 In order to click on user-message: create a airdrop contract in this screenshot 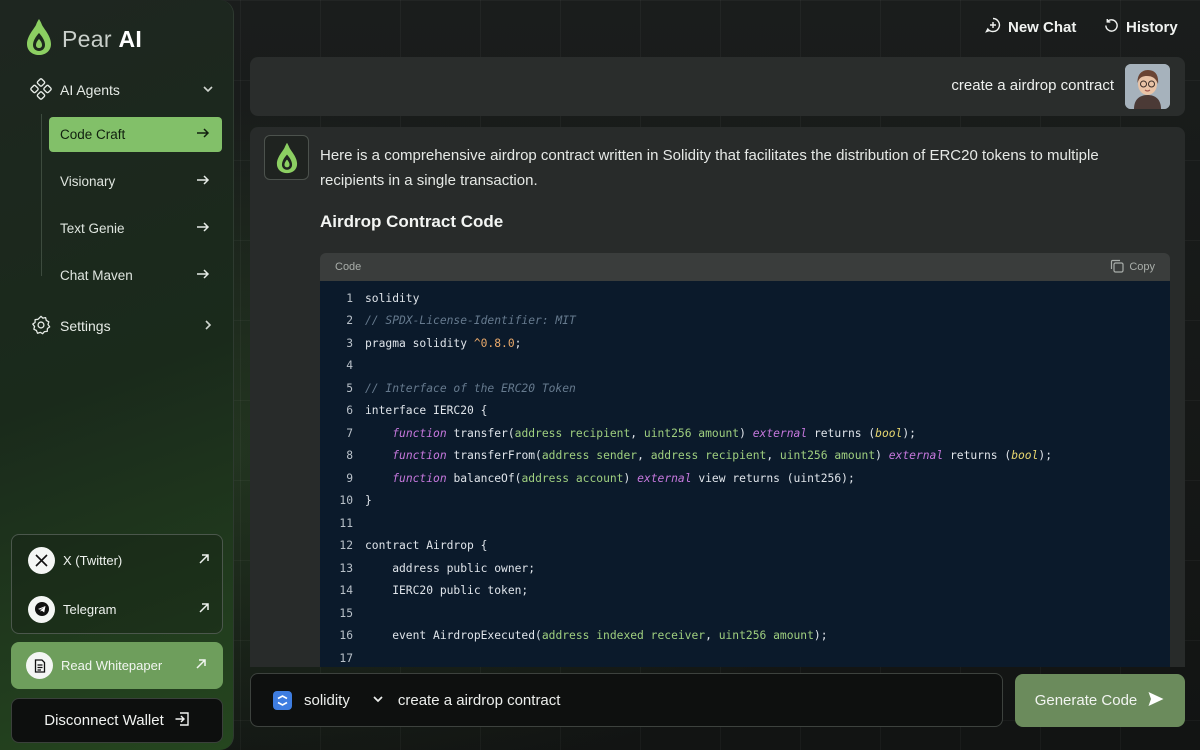, I will do `click(717, 86)`.